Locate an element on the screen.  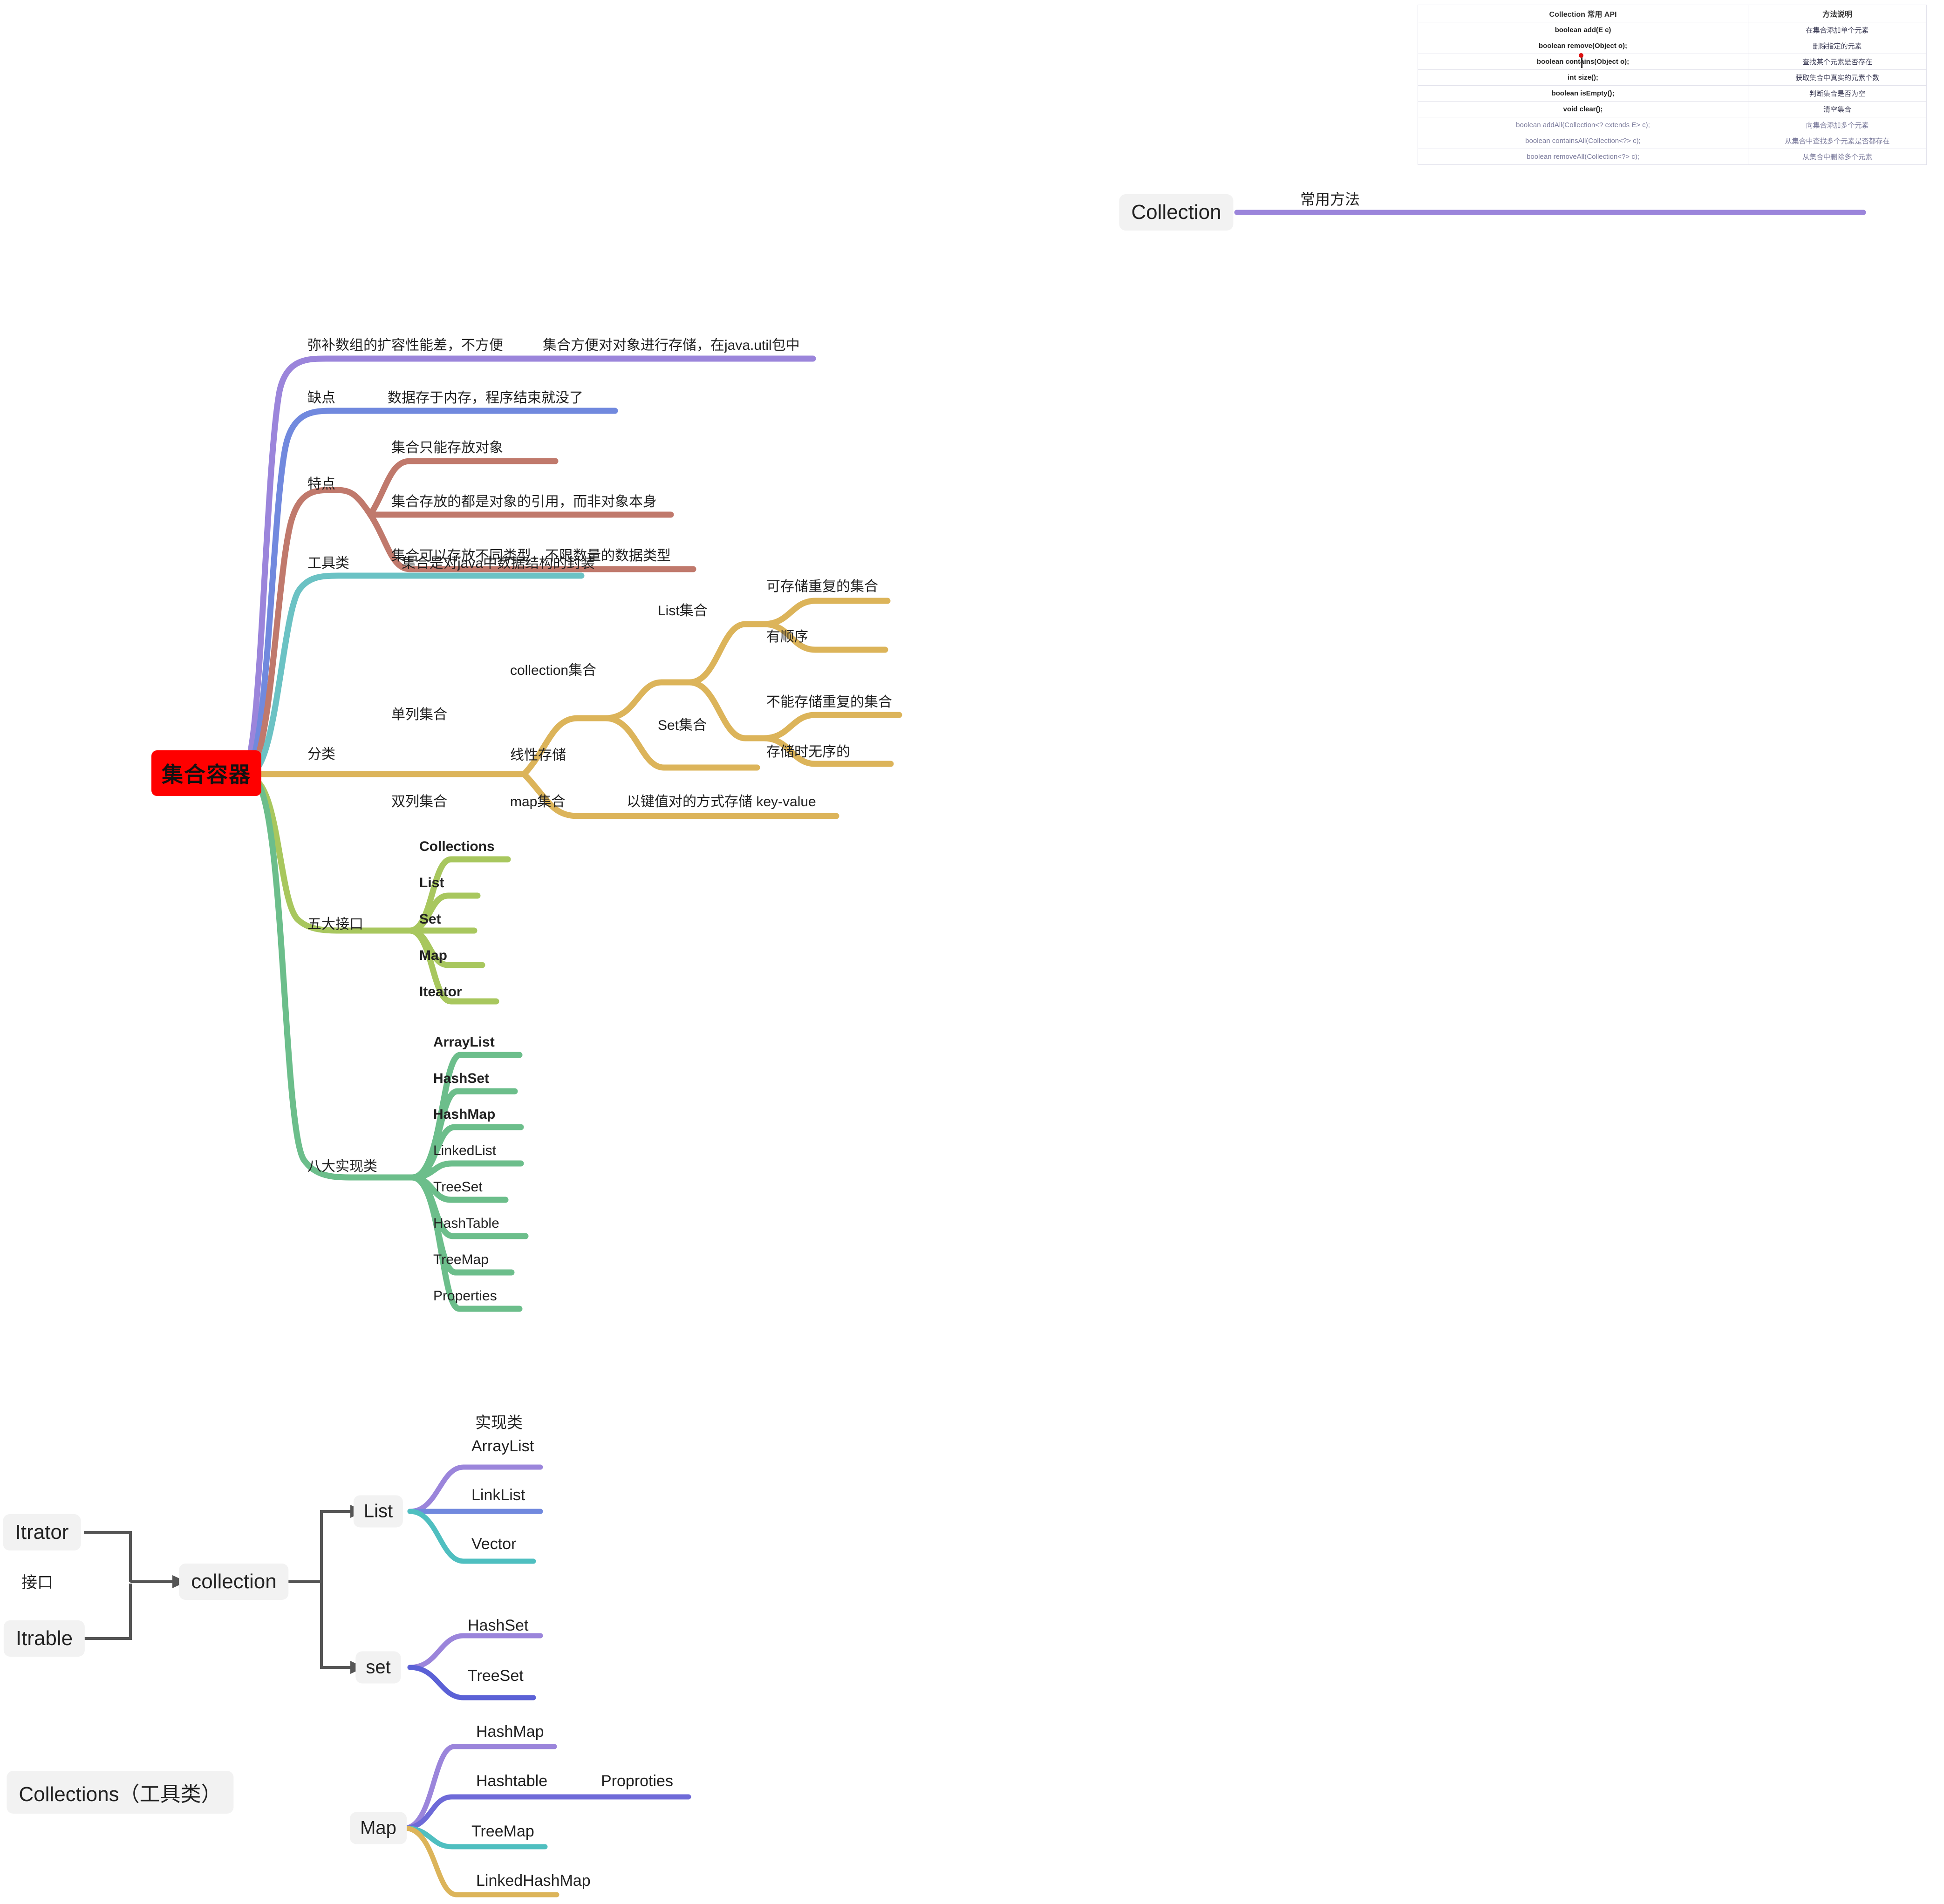
branch-label-disadvantage: 缺点 is located at coordinates (321, 398).